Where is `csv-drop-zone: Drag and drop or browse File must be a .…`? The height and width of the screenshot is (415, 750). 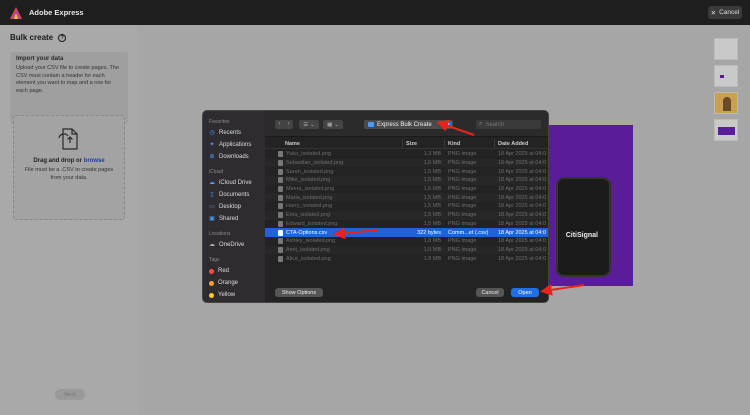
csv-drop-zone: Drag and drop or browse File must be a .… is located at coordinates (69, 167).